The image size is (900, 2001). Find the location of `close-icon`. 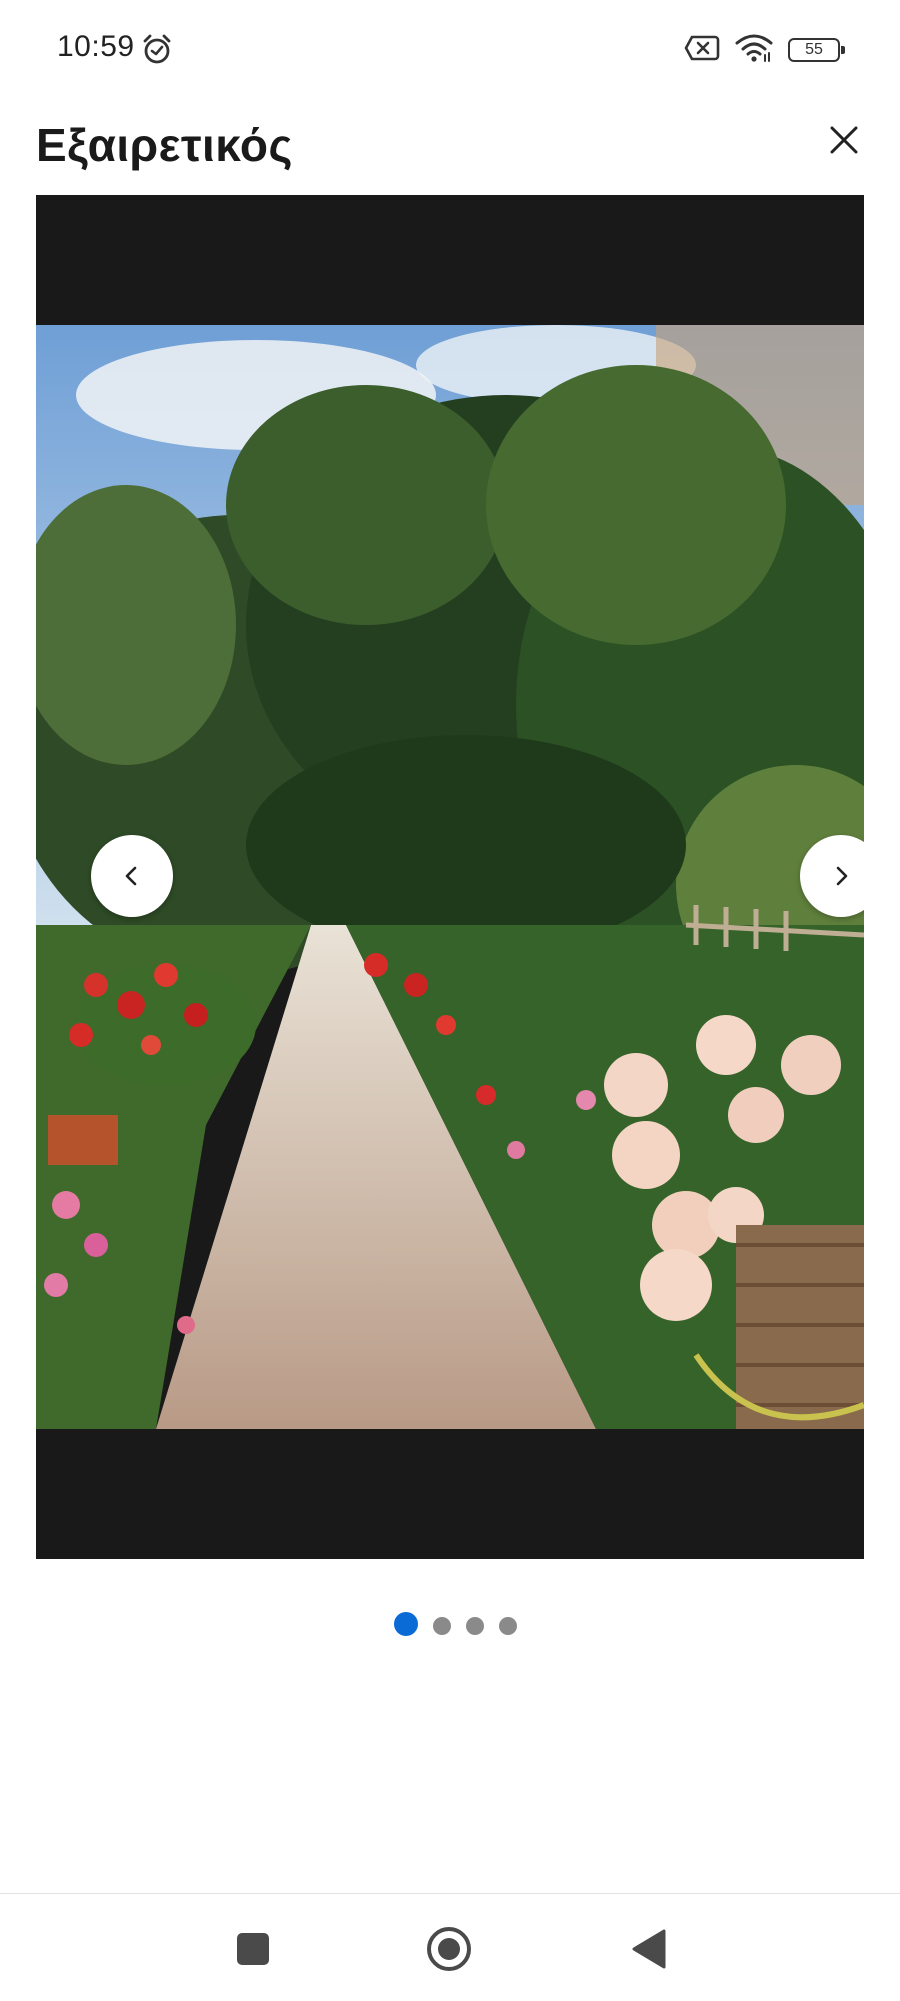

close-icon is located at coordinates (844, 140).